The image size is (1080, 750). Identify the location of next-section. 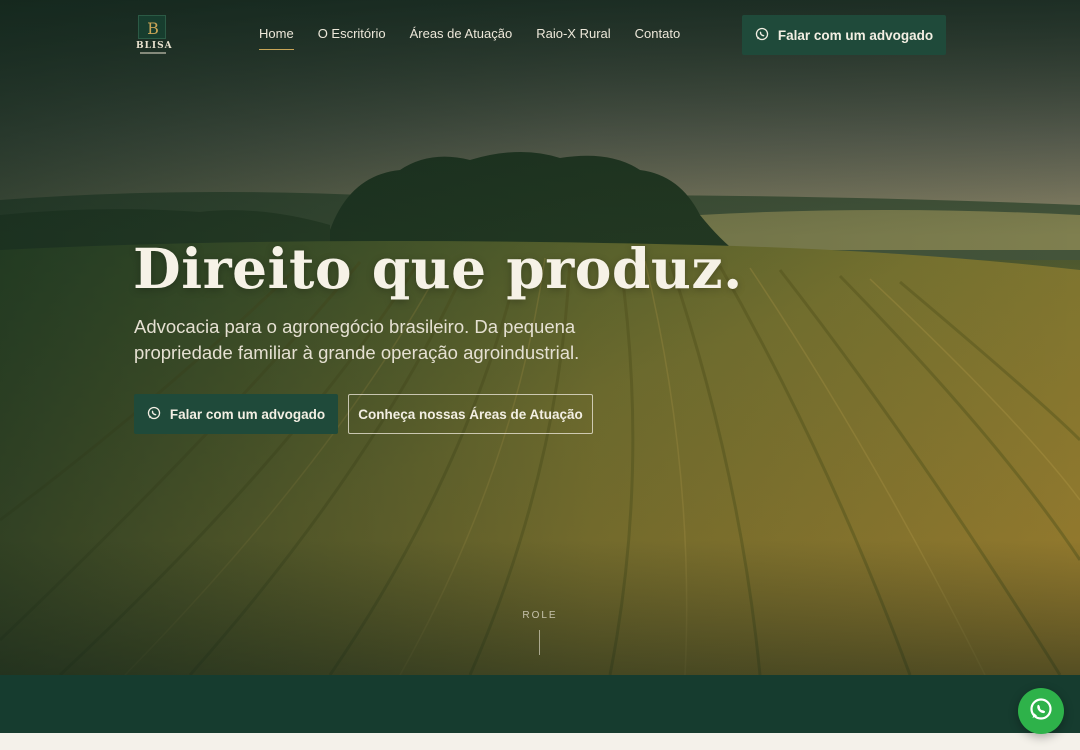
(540, 741).